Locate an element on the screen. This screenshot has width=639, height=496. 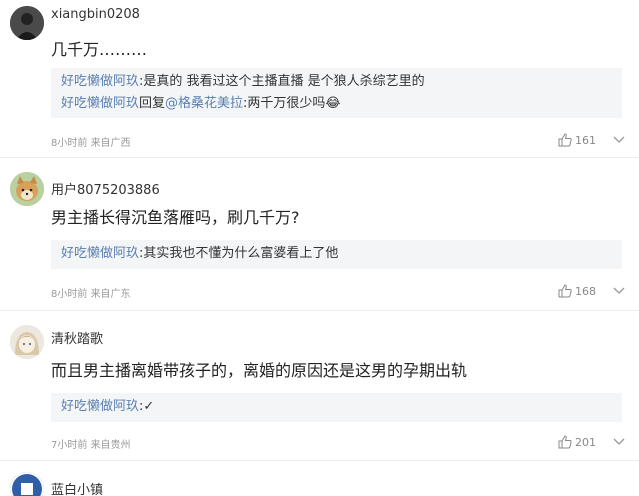
like-count: 168 is located at coordinates (585, 291).